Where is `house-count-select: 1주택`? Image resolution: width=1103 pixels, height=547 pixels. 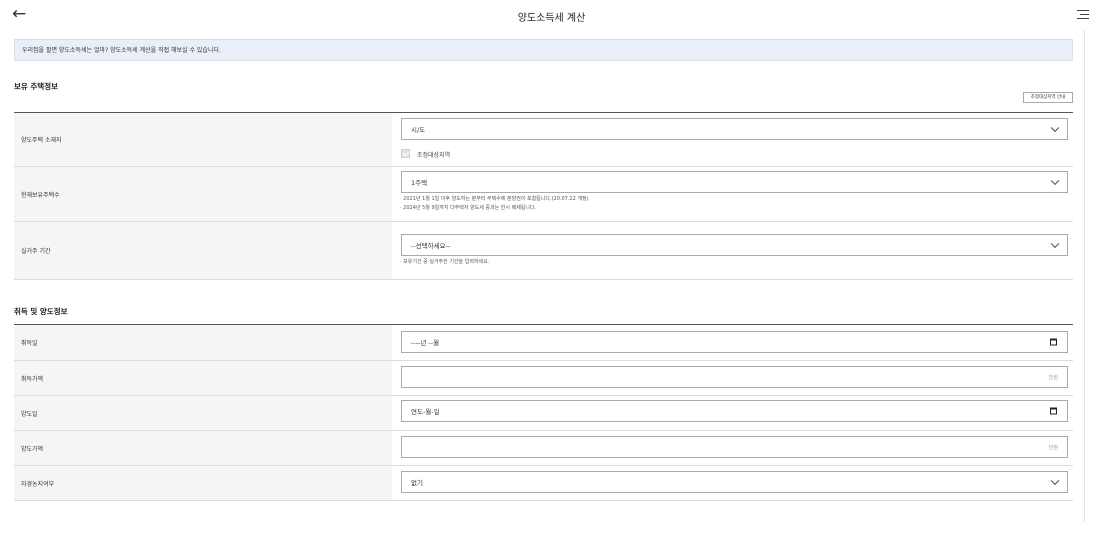 house-count-select: 1주택 is located at coordinates (734, 182).